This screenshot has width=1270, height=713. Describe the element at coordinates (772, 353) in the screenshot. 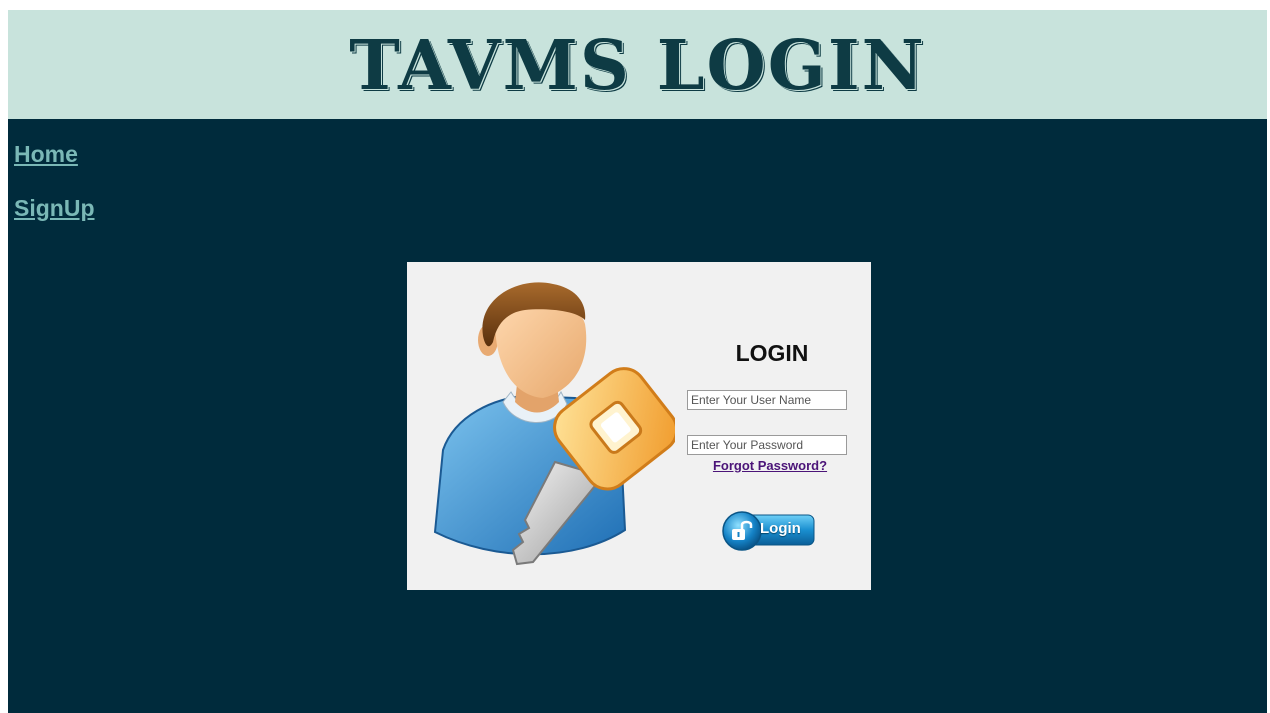

I see `login-heading: LOGIN` at that location.